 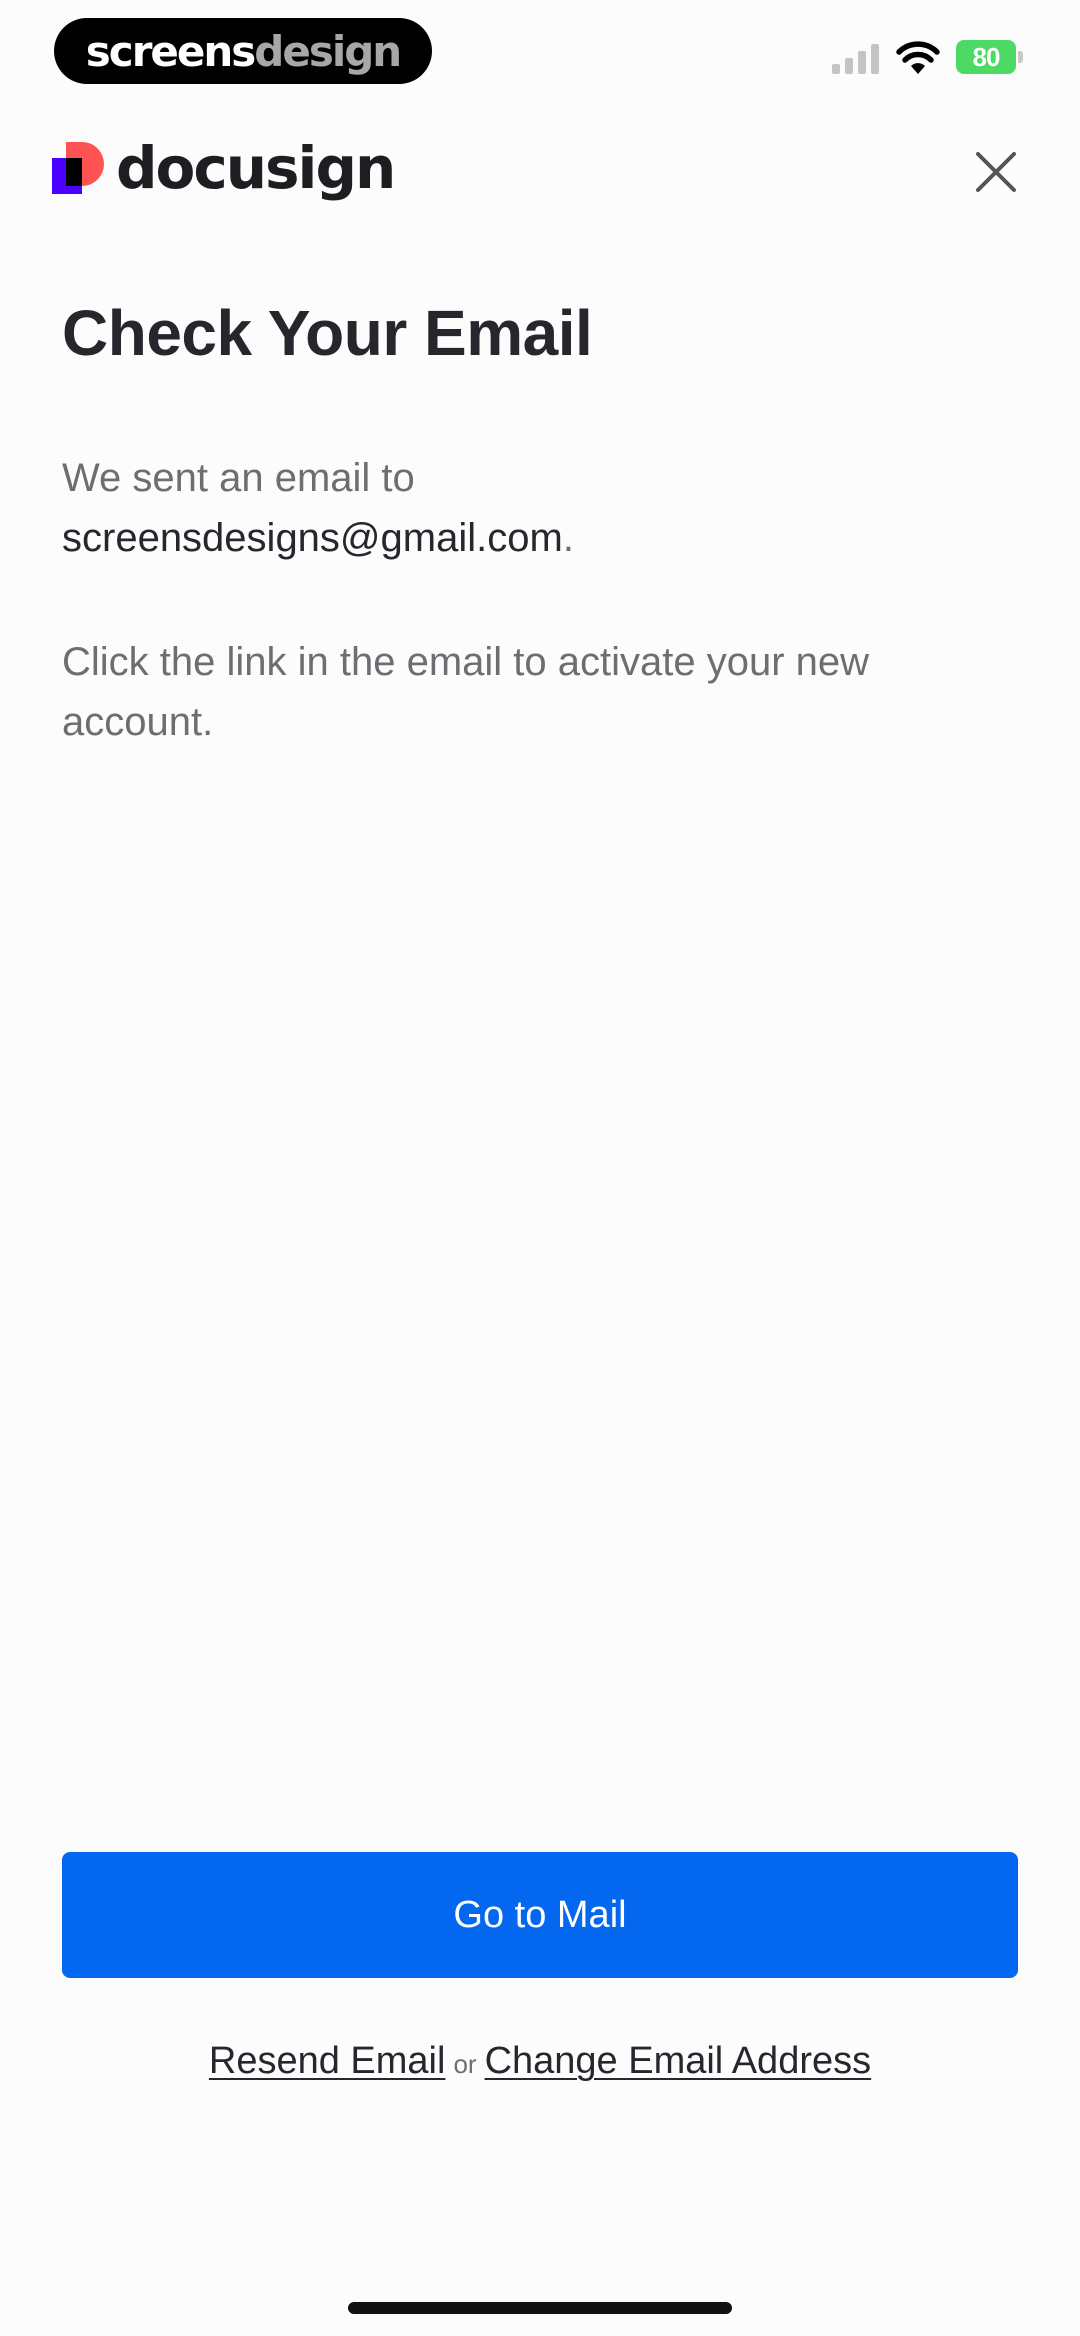 What do you see at coordinates (855, 59) in the screenshot?
I see `signal-icon` at bounding box center [855, 59].